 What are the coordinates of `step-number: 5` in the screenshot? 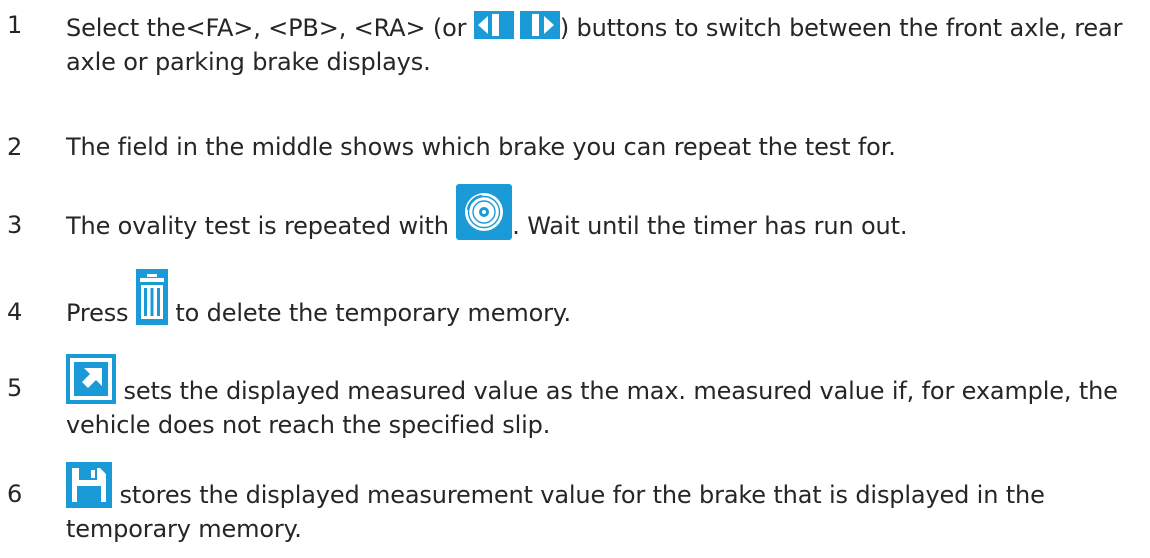 It's located at (15, 388).